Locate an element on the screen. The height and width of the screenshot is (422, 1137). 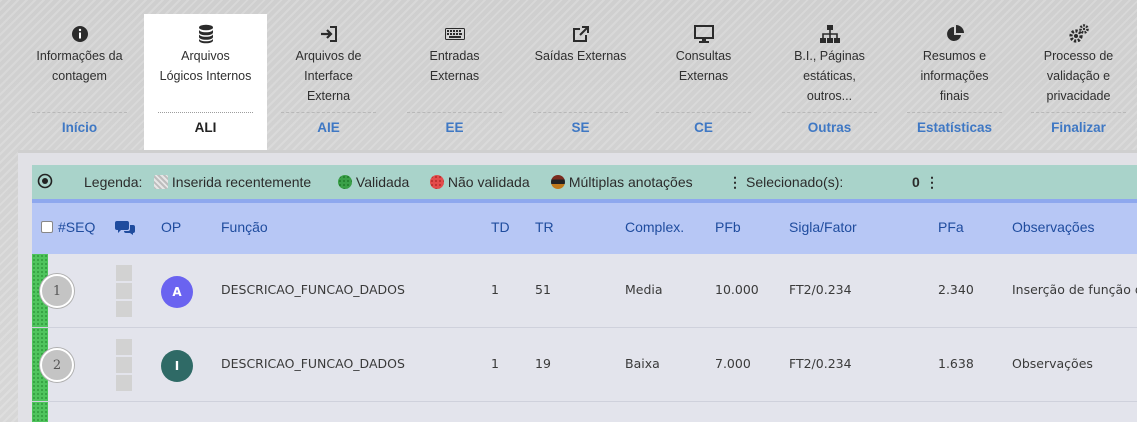
info-icon is located at coordinates (79, 34).